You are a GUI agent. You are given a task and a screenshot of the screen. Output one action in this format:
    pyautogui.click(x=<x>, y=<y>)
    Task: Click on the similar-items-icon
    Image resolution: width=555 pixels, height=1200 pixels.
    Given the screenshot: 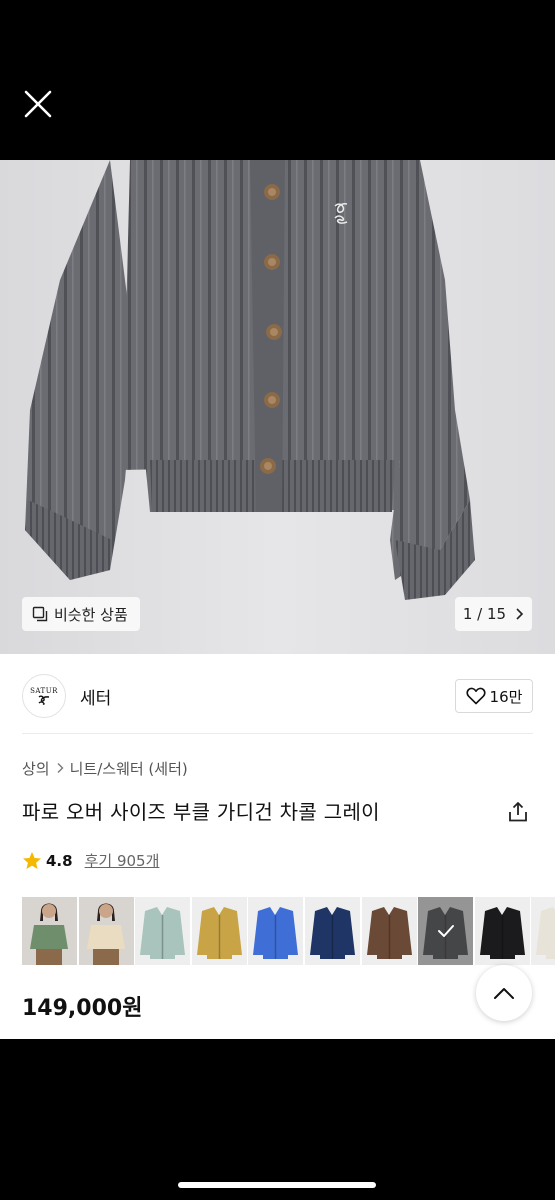 What is the action you would take?
    pyautogui.click(x=40, y=614)
    